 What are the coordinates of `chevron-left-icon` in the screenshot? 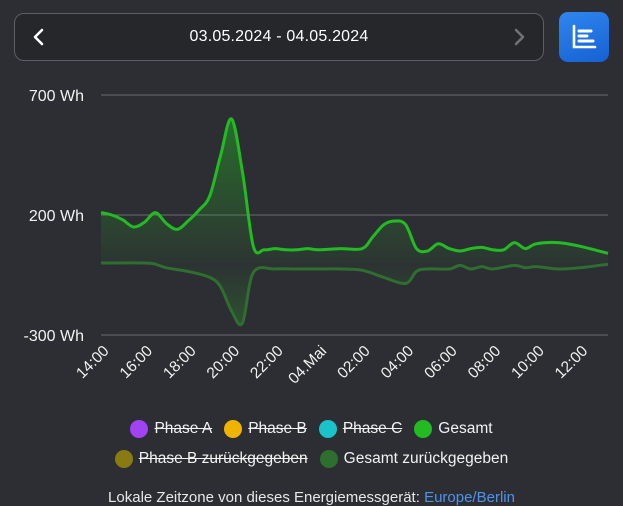 It's located at (38, 37).